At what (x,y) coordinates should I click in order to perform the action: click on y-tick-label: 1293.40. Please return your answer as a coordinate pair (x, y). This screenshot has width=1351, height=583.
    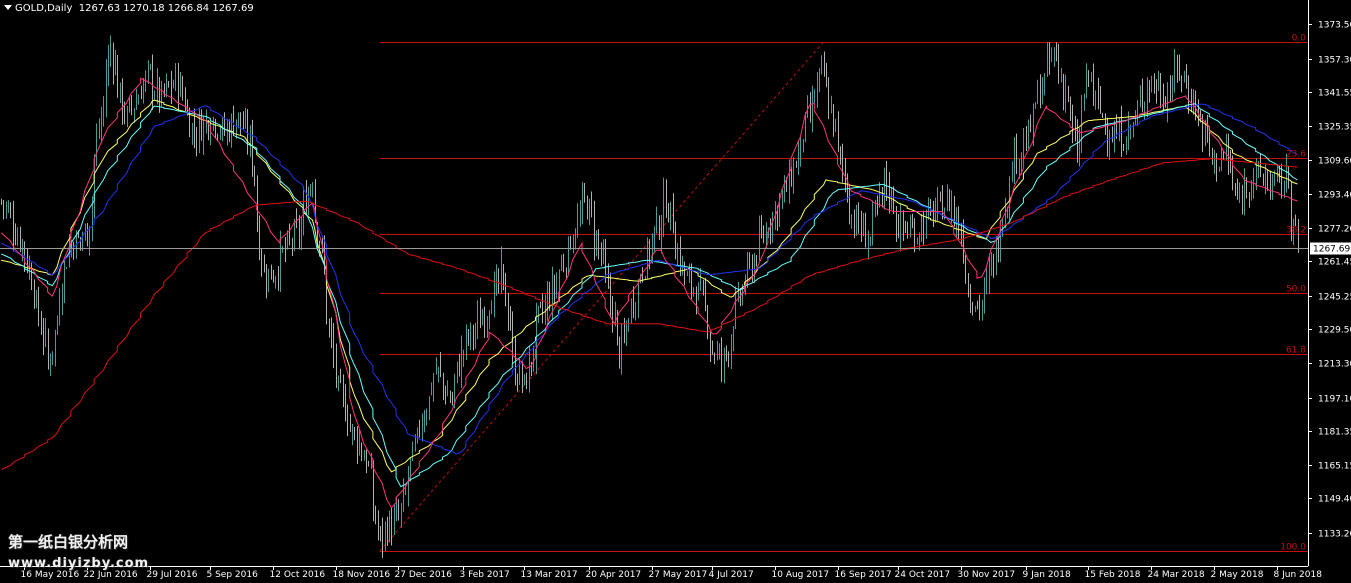
    Looking at the image, I should click on (1334, 196).